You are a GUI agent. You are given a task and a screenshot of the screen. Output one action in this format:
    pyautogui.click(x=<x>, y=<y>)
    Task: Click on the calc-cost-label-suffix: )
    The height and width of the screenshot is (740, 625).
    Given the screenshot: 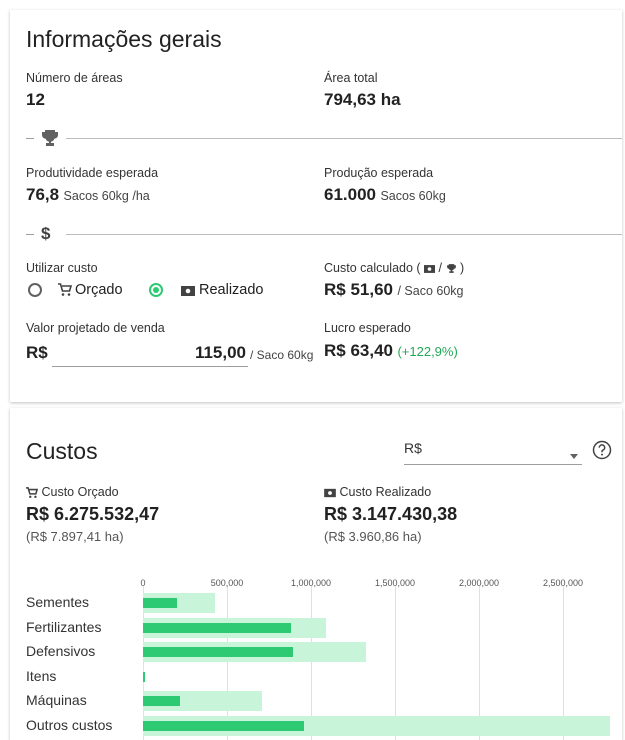 What is the action you would take?
    pyautogui.click(x=462, y=268)
    